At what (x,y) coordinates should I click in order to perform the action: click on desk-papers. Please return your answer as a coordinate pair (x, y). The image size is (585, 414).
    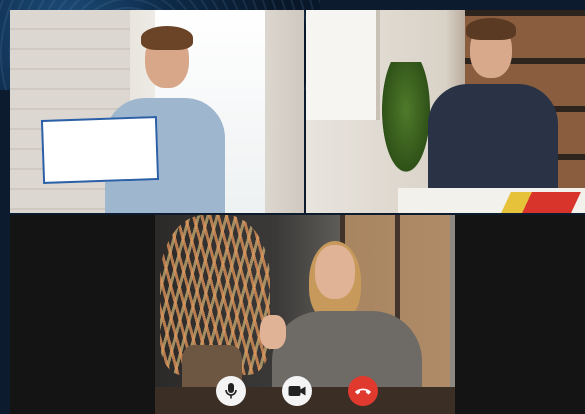
    Looking at the image, I should click on (541, 202).